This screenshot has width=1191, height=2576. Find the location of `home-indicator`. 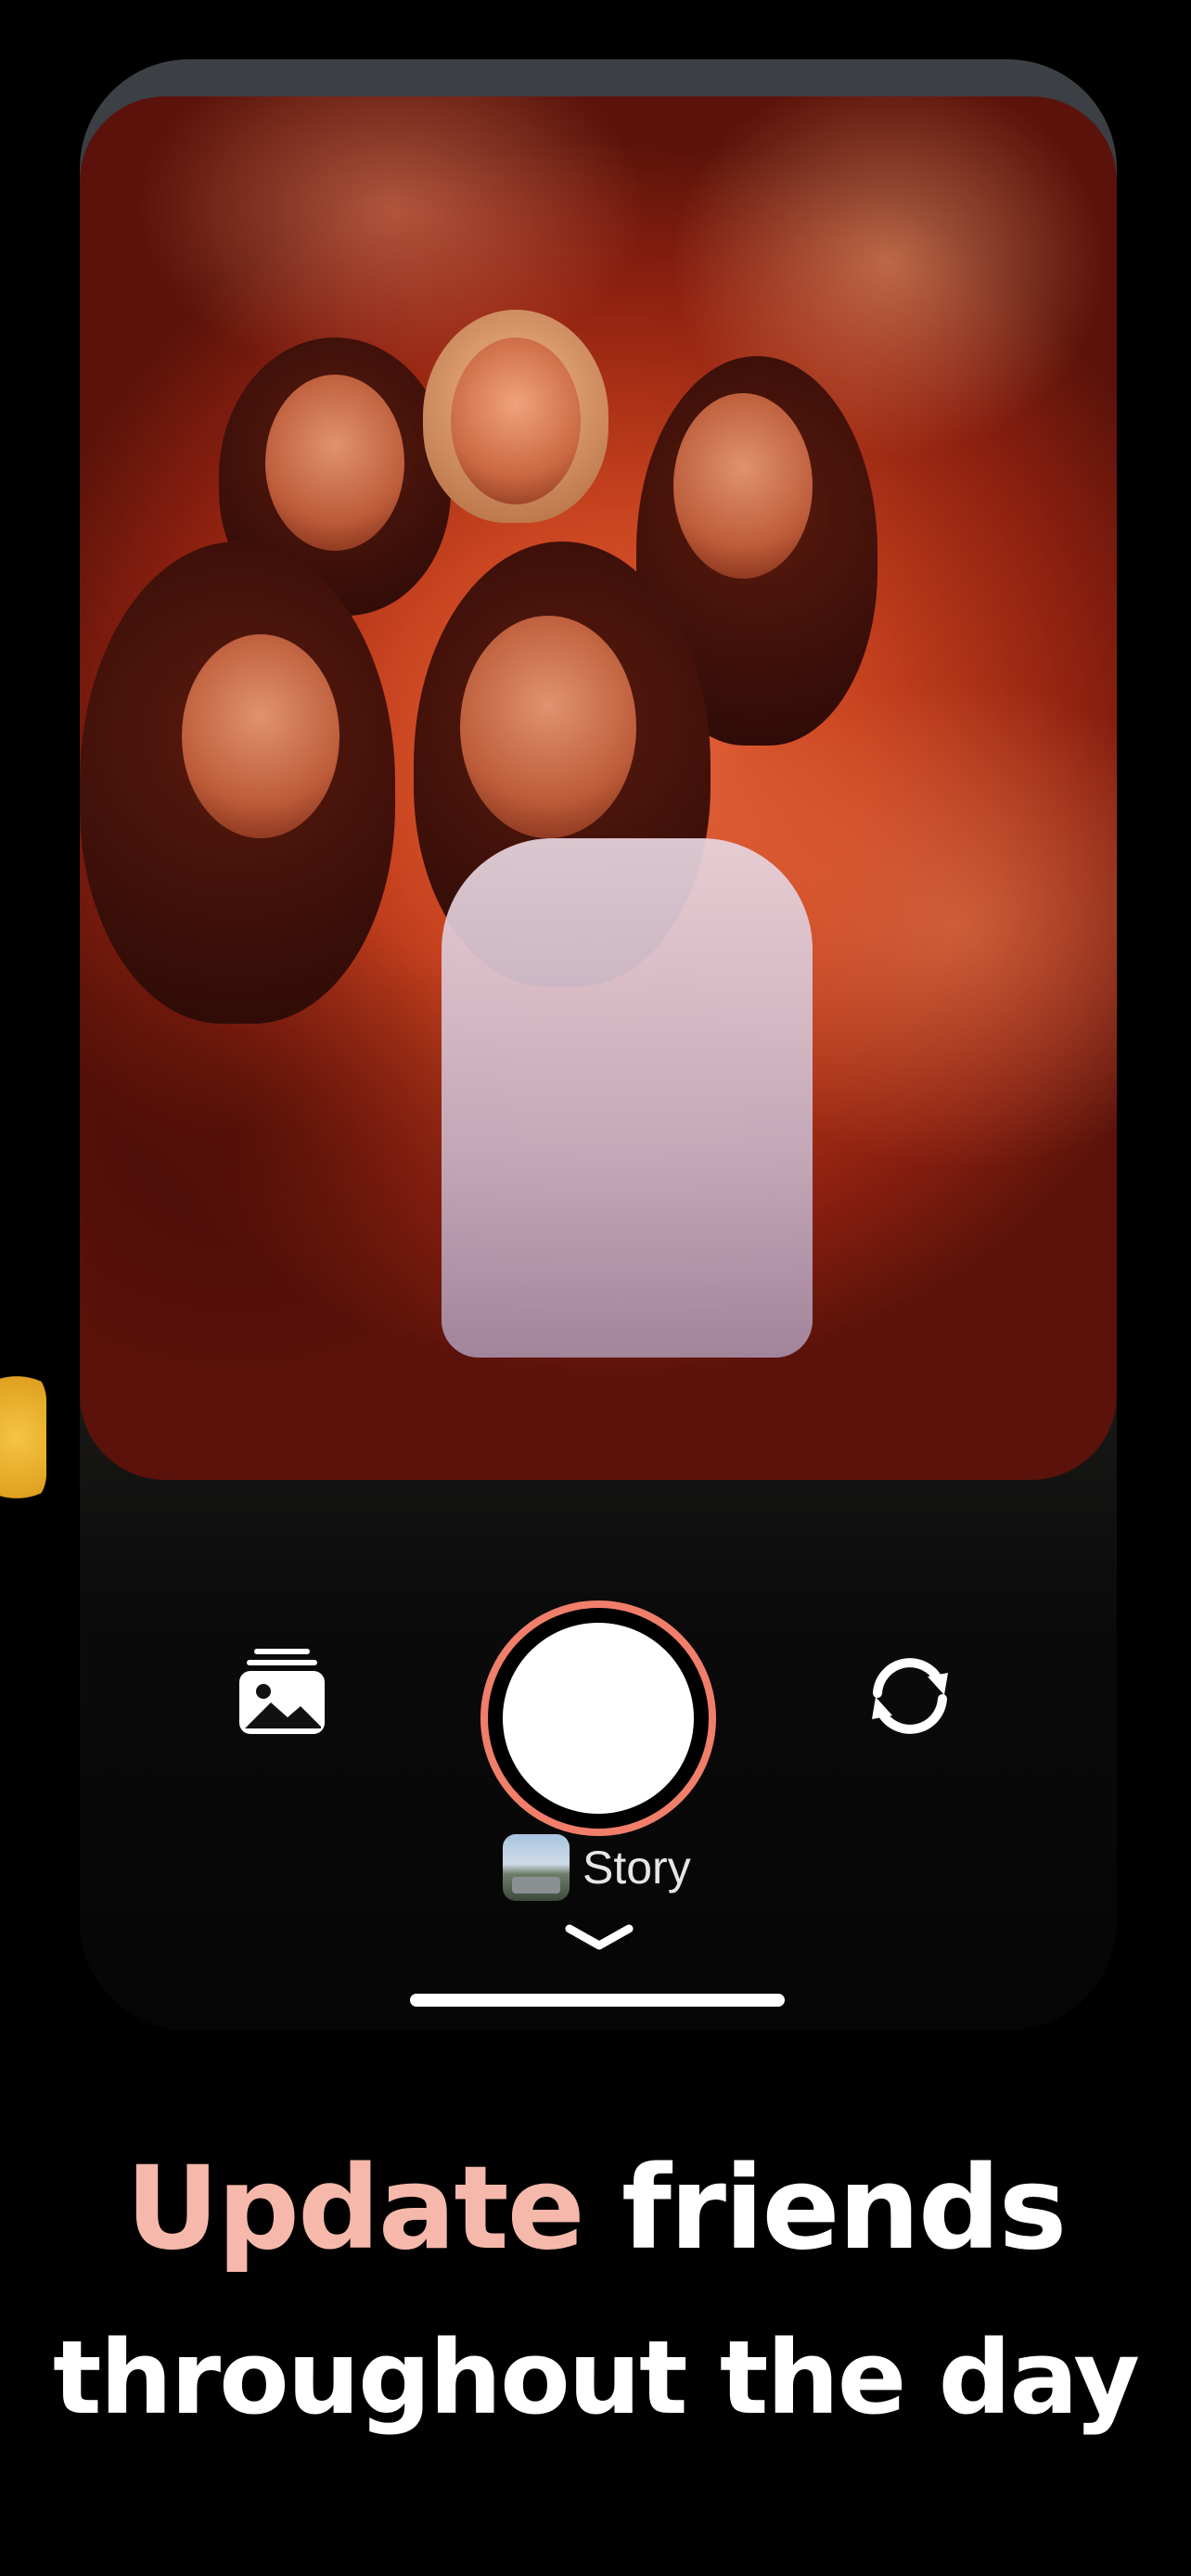

home-indicator is located at coordinates (597, 2000).